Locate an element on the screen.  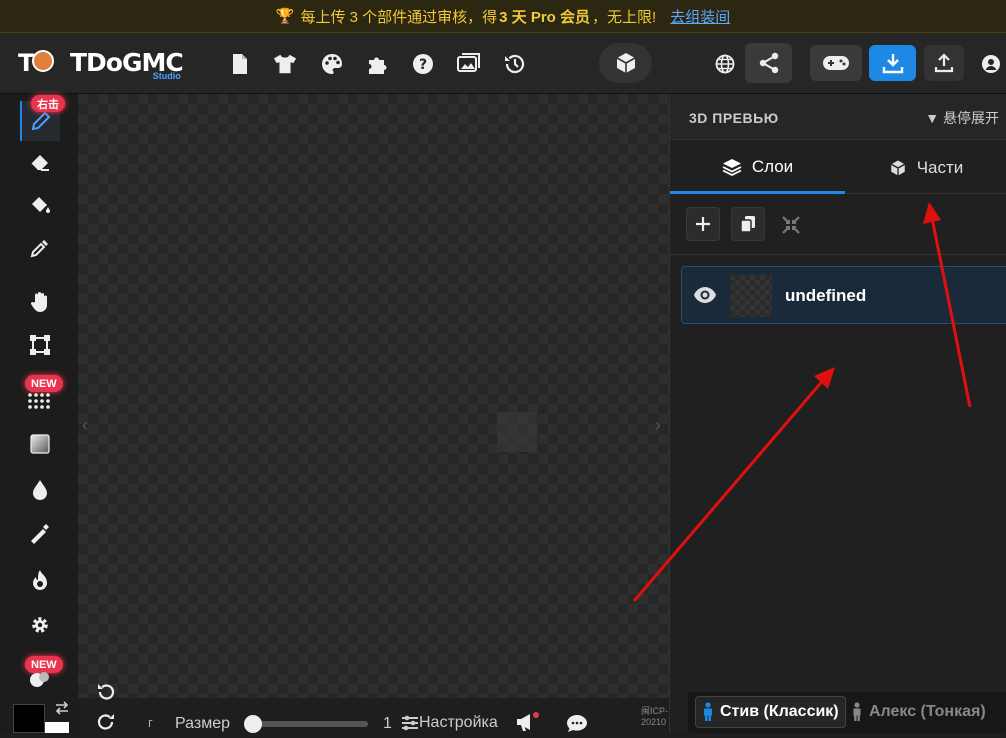
puzzle-icon is located at coordinates (378, 64).